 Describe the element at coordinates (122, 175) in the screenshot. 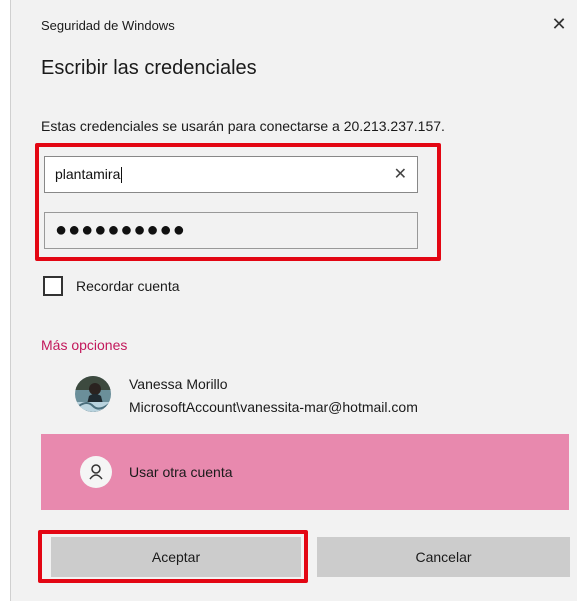

I see `text-caret` at that location.